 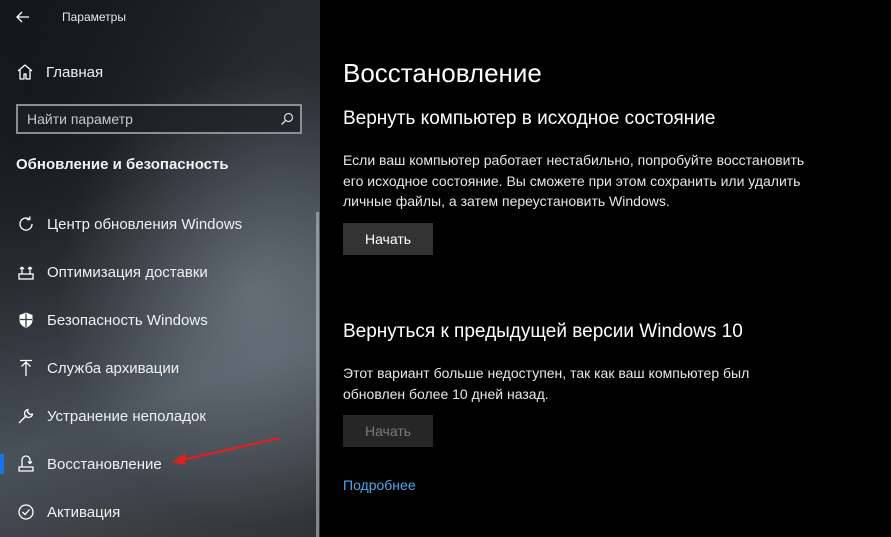 I want to click on sidebar-item-label: Центр обновления Windows, so click(x=145, y=224).